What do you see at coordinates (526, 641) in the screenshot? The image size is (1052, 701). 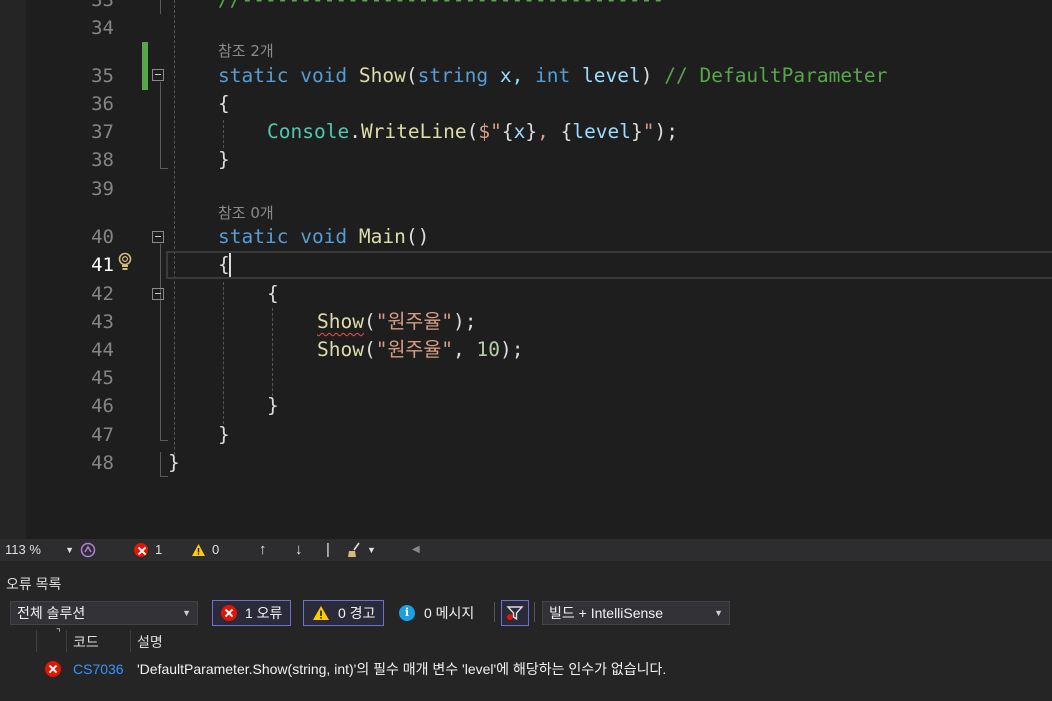 I see `error-table-header: ⌝ 코드 설명` at bounding box center [526, 641].